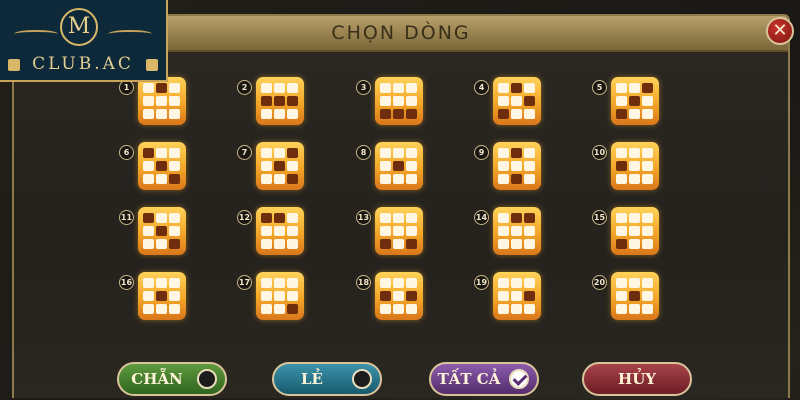 Image resolution: width=800 pixels, height=400 pixels. I want to click on odd-radio-indicator, so click(362, 379).